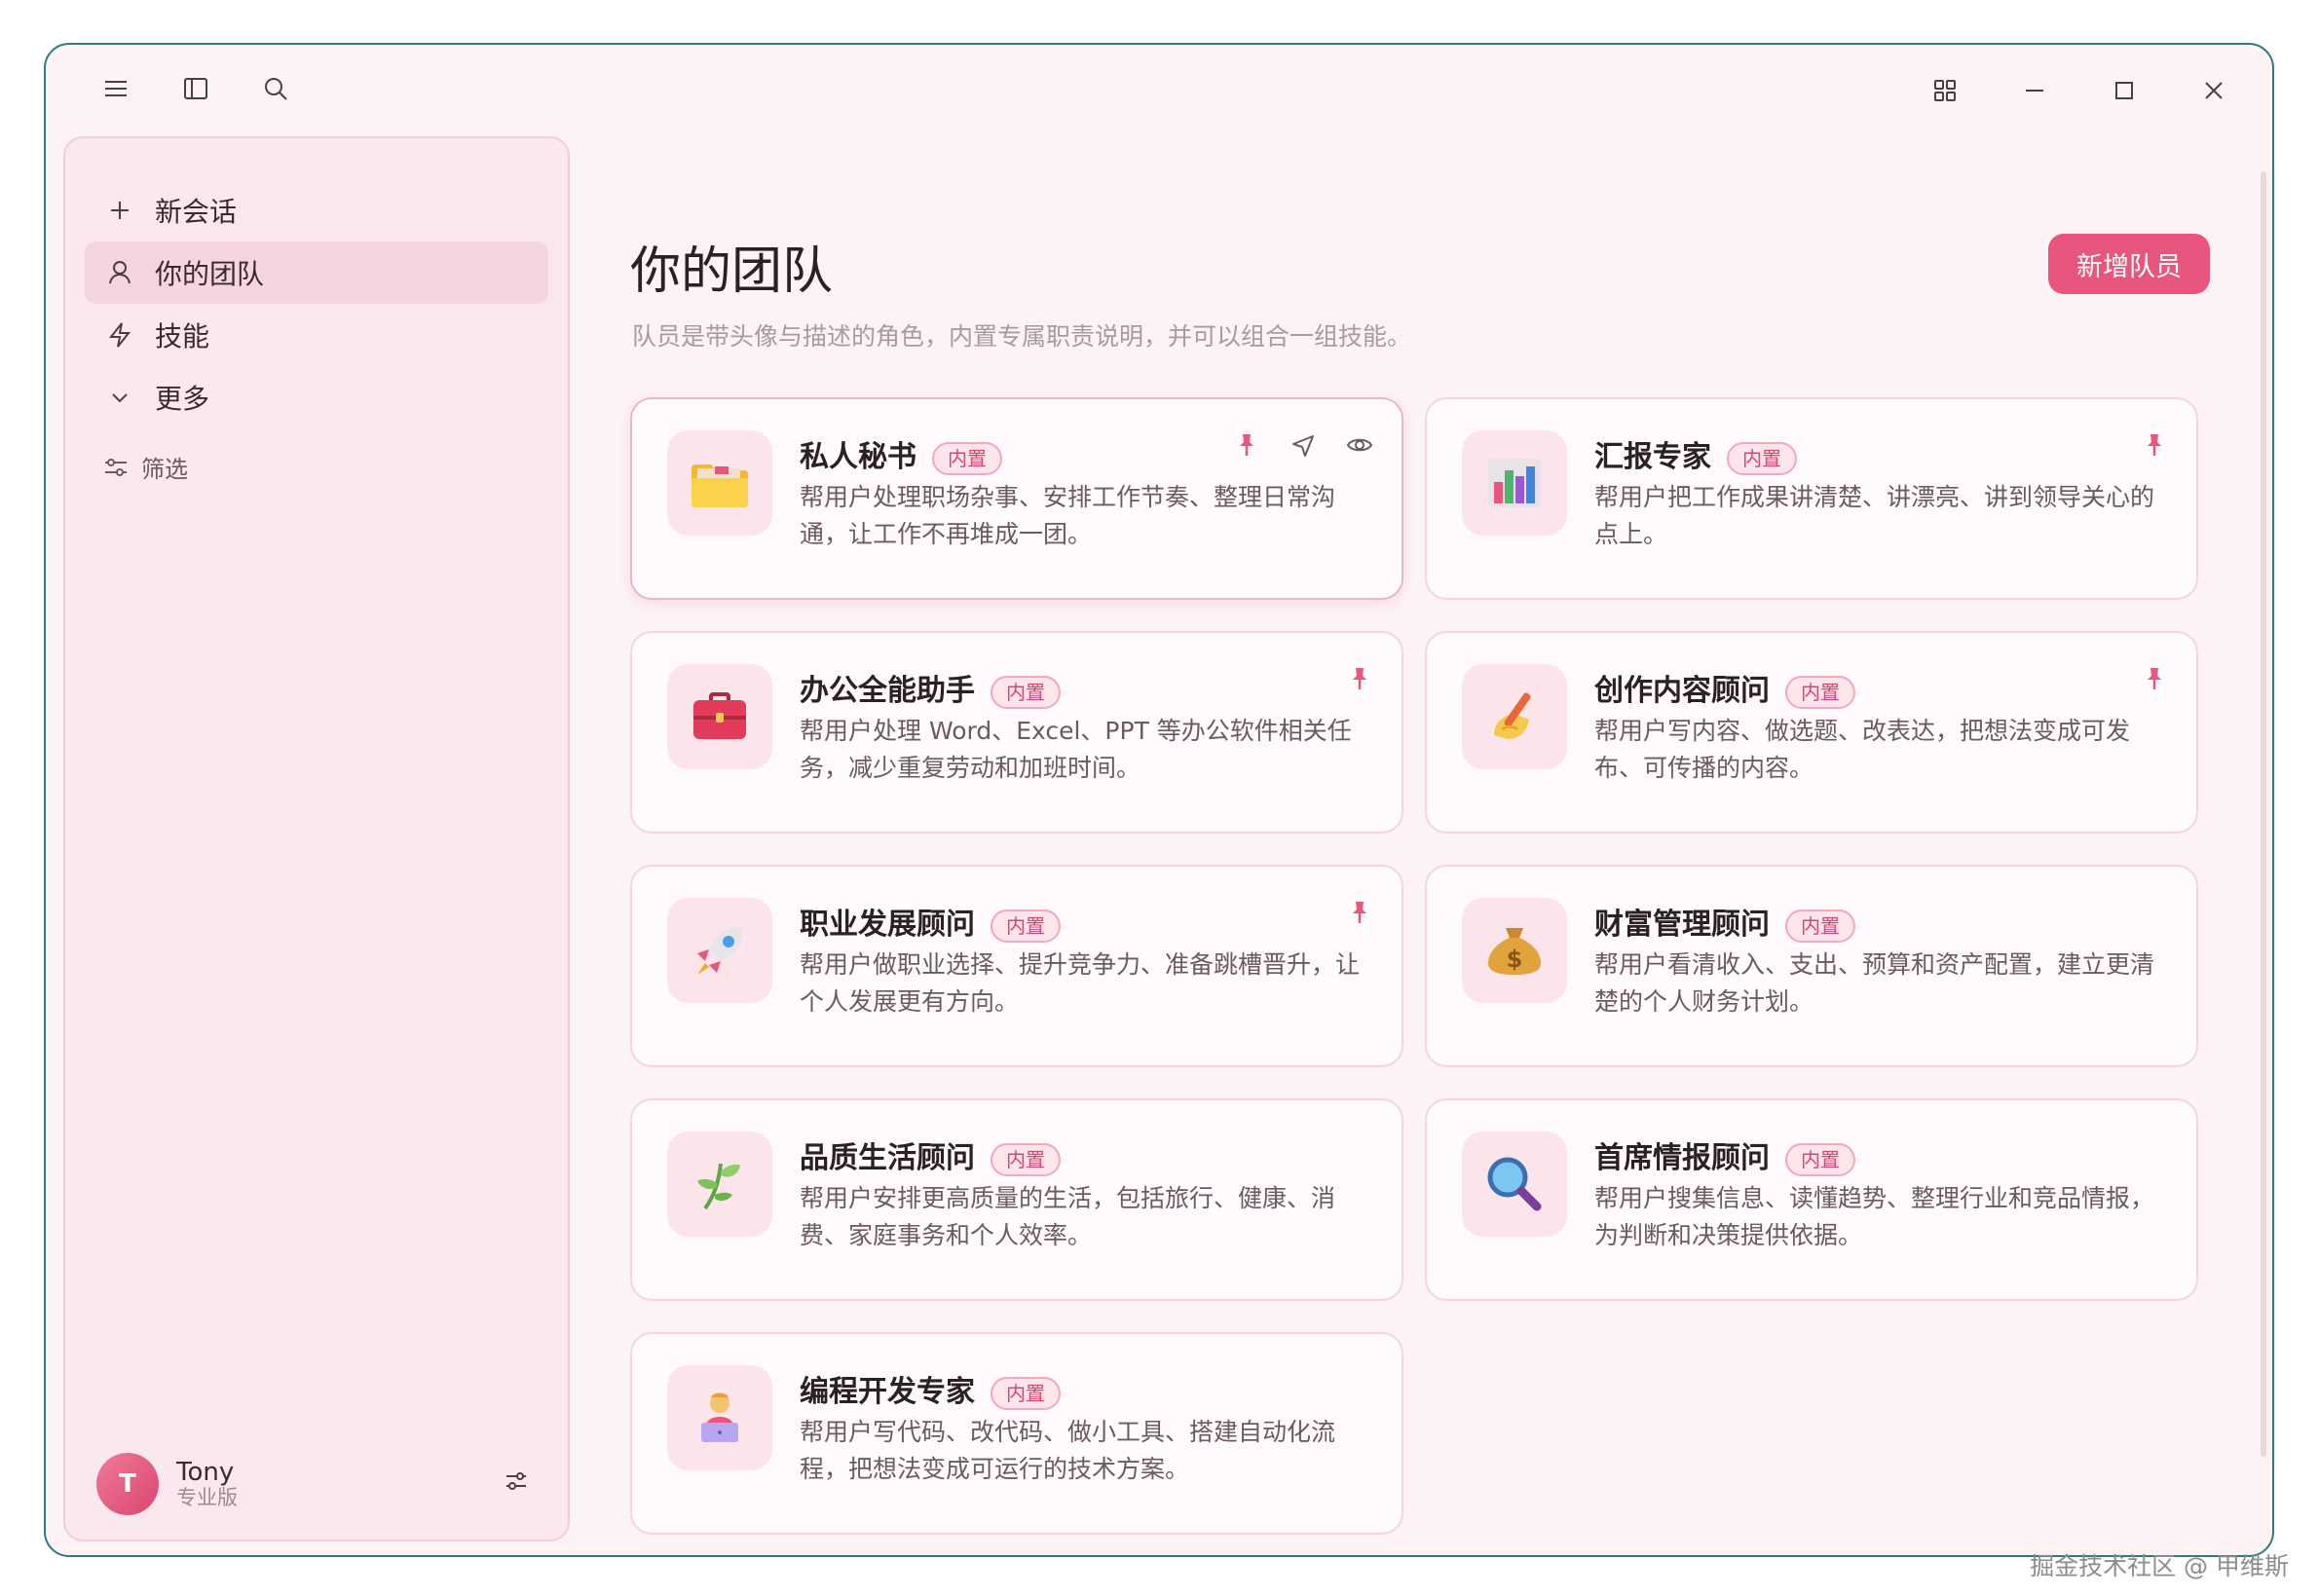  I want to click on sidebar-item-label: 你的团队, so click(210, 274).